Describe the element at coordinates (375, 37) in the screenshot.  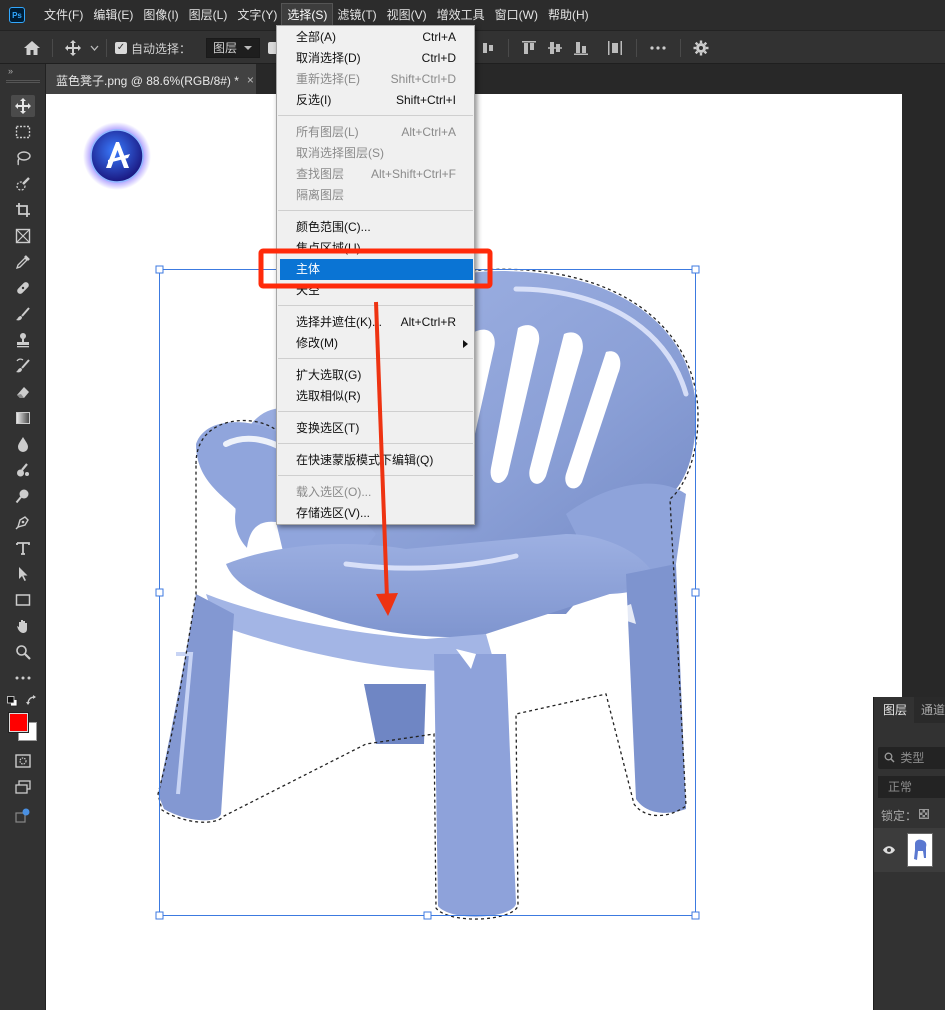
I see `menu-item-select-all: 全部(A) Ctrl+A` at that location.